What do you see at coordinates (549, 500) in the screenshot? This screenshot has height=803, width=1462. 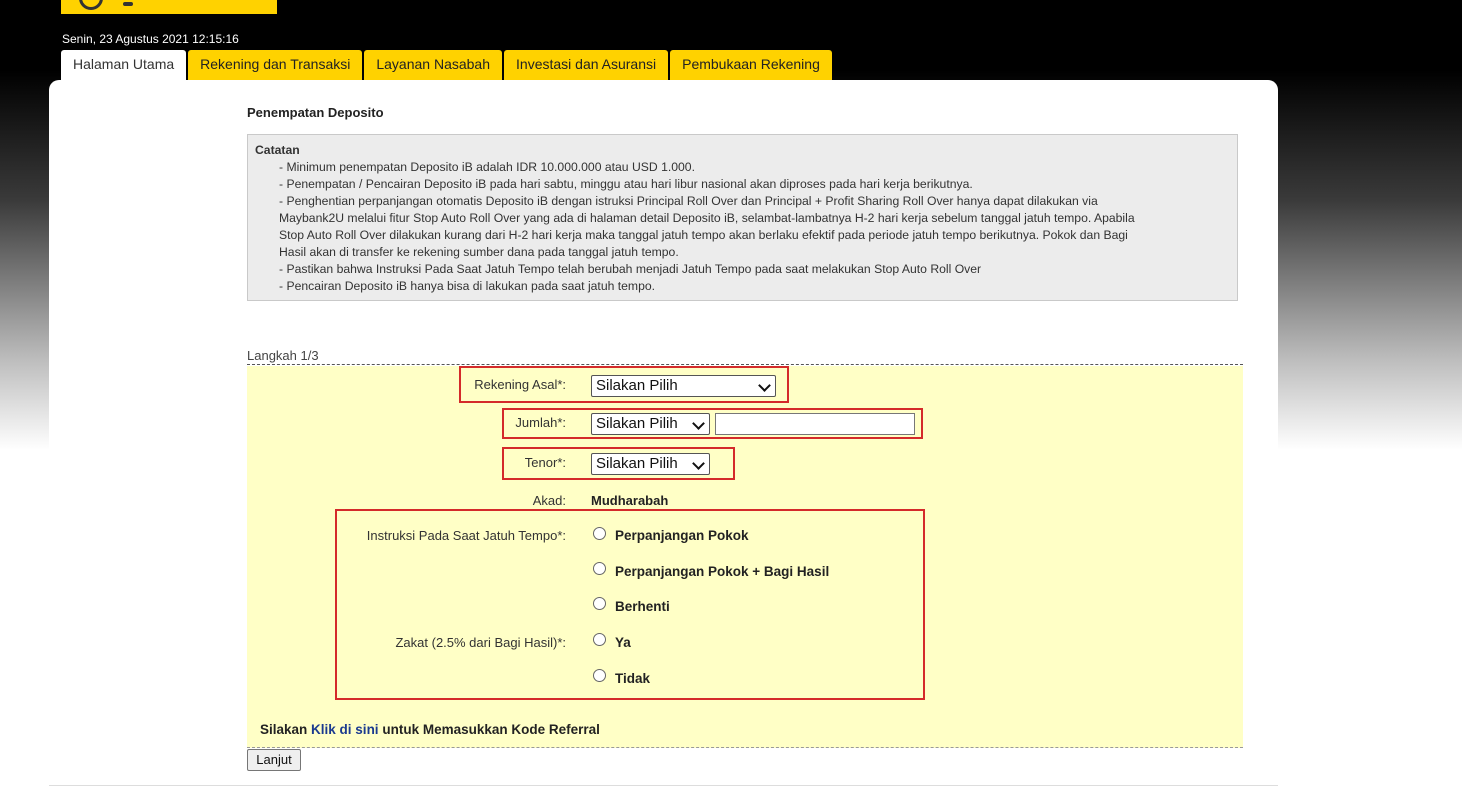 I see `akad-label: Akad:` at bounding box center [549, 500].